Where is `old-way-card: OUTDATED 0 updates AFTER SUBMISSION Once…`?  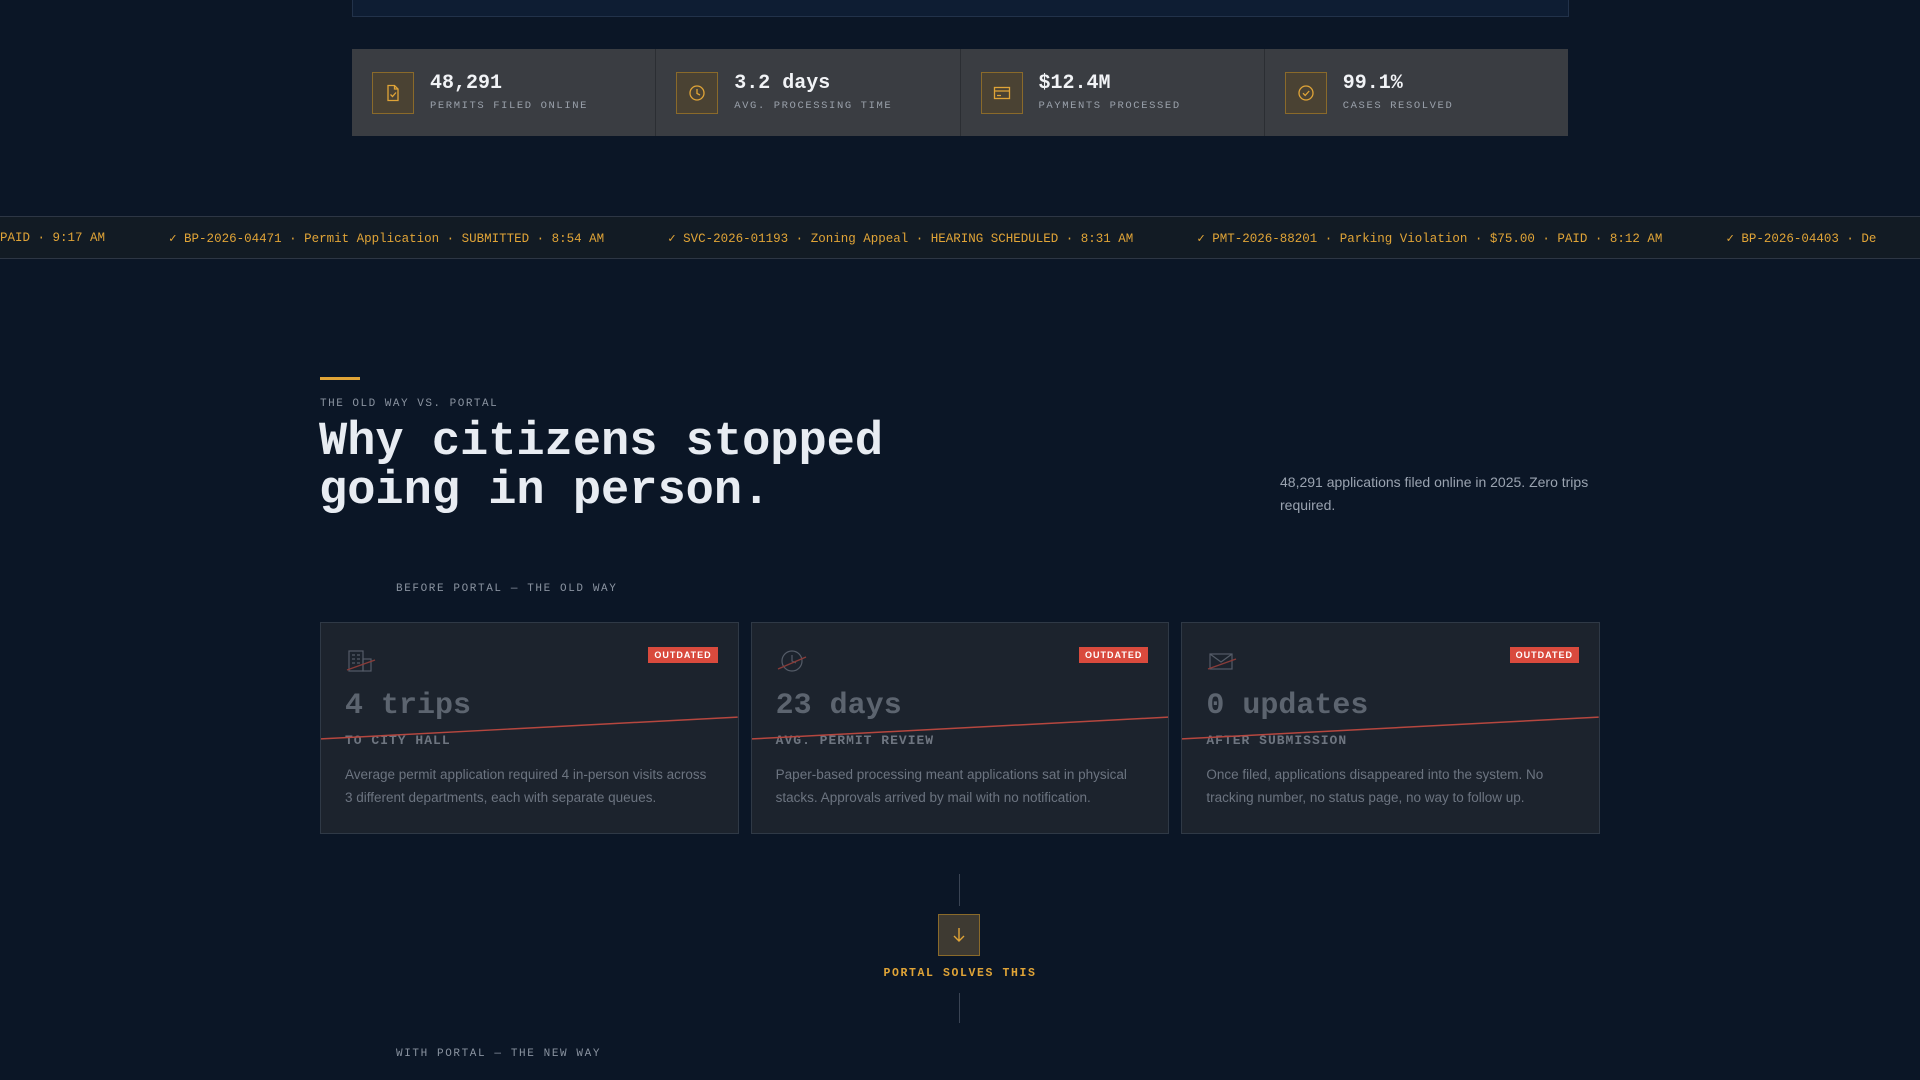 old-way-card: OUTDATED 0 updates AFTER SUBMISSION Once… is located at coordinates (1391, 728).